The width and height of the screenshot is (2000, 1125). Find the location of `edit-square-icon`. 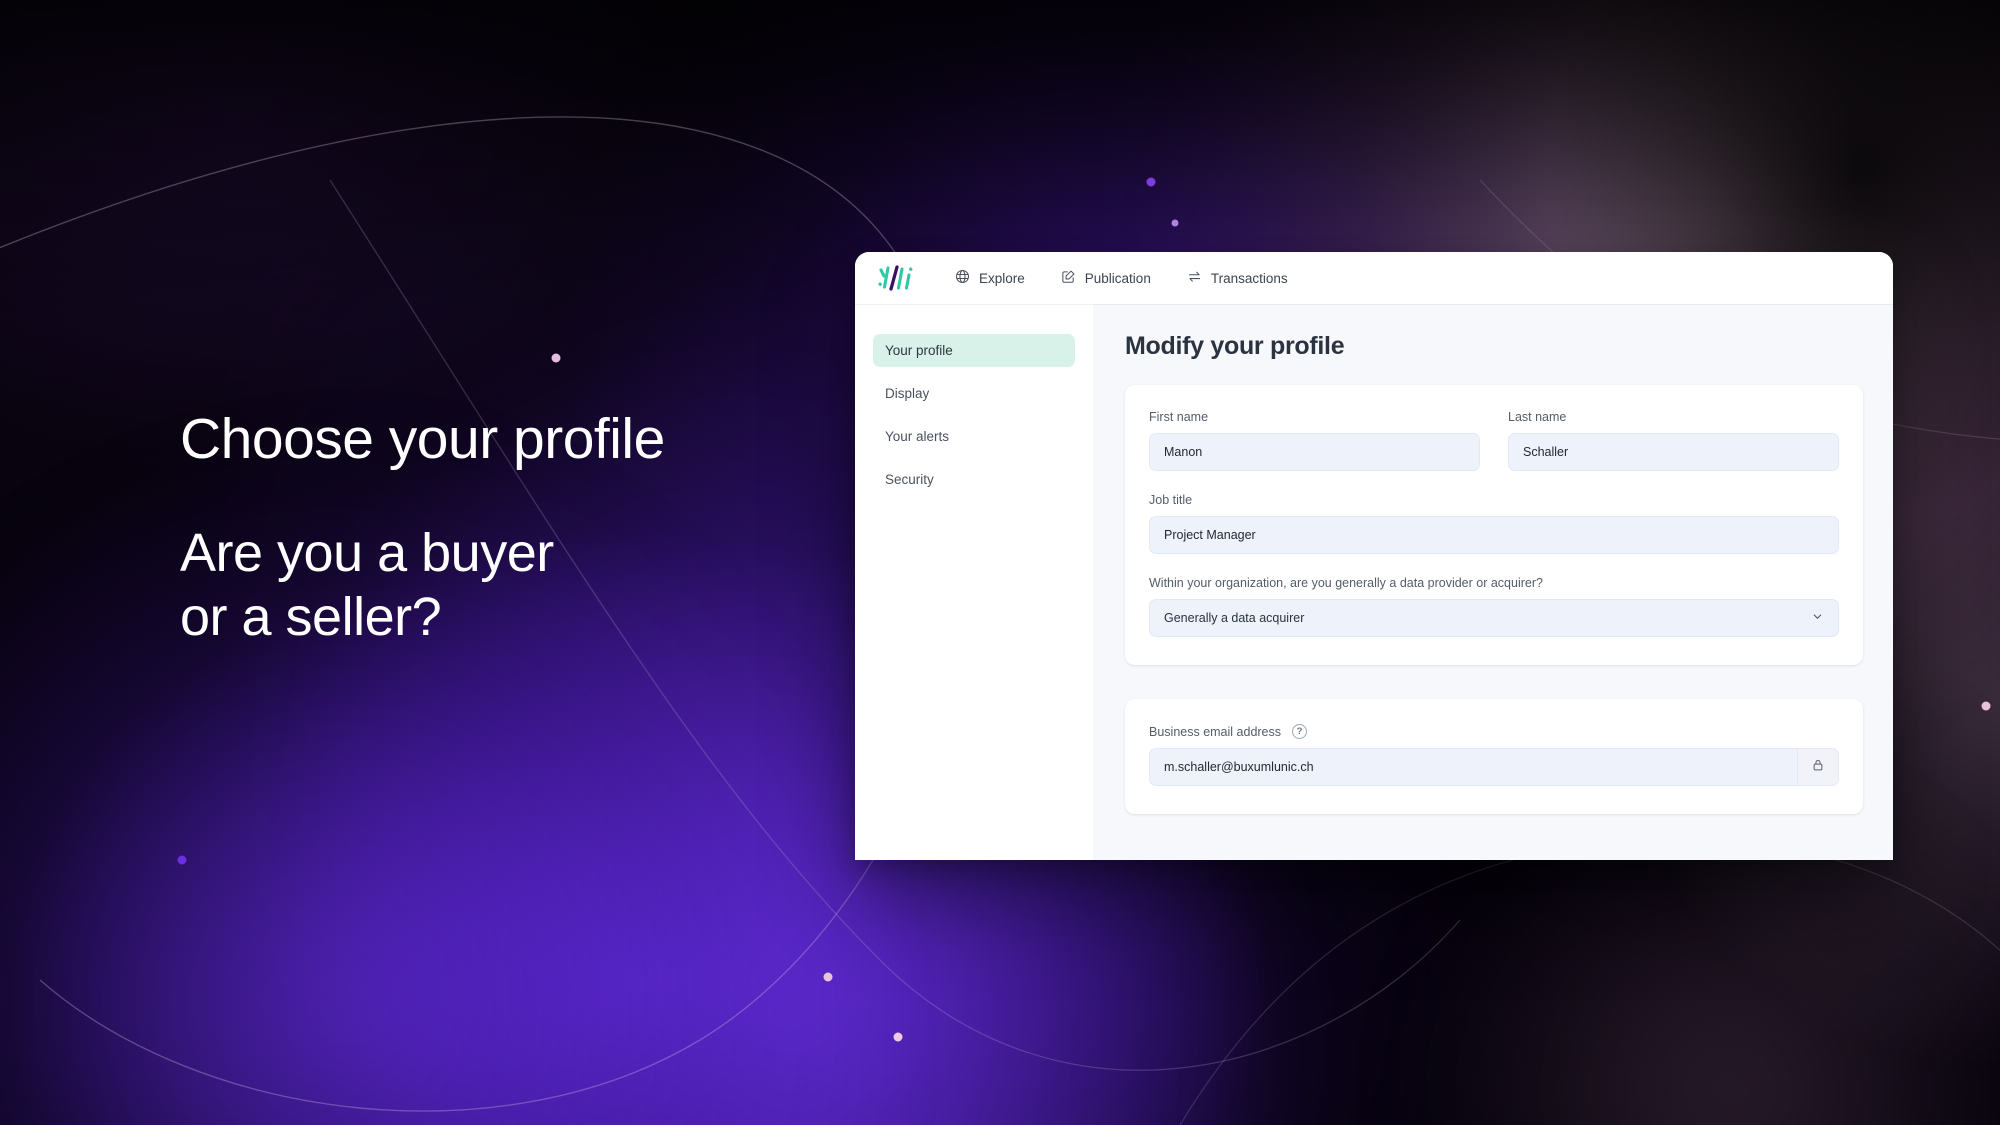

edit-square-icon is located at coordinates (1068, 278).